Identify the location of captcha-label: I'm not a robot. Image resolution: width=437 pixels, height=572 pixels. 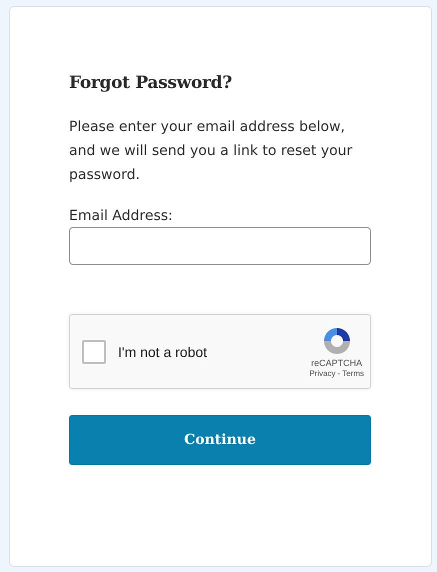
(163, 352).